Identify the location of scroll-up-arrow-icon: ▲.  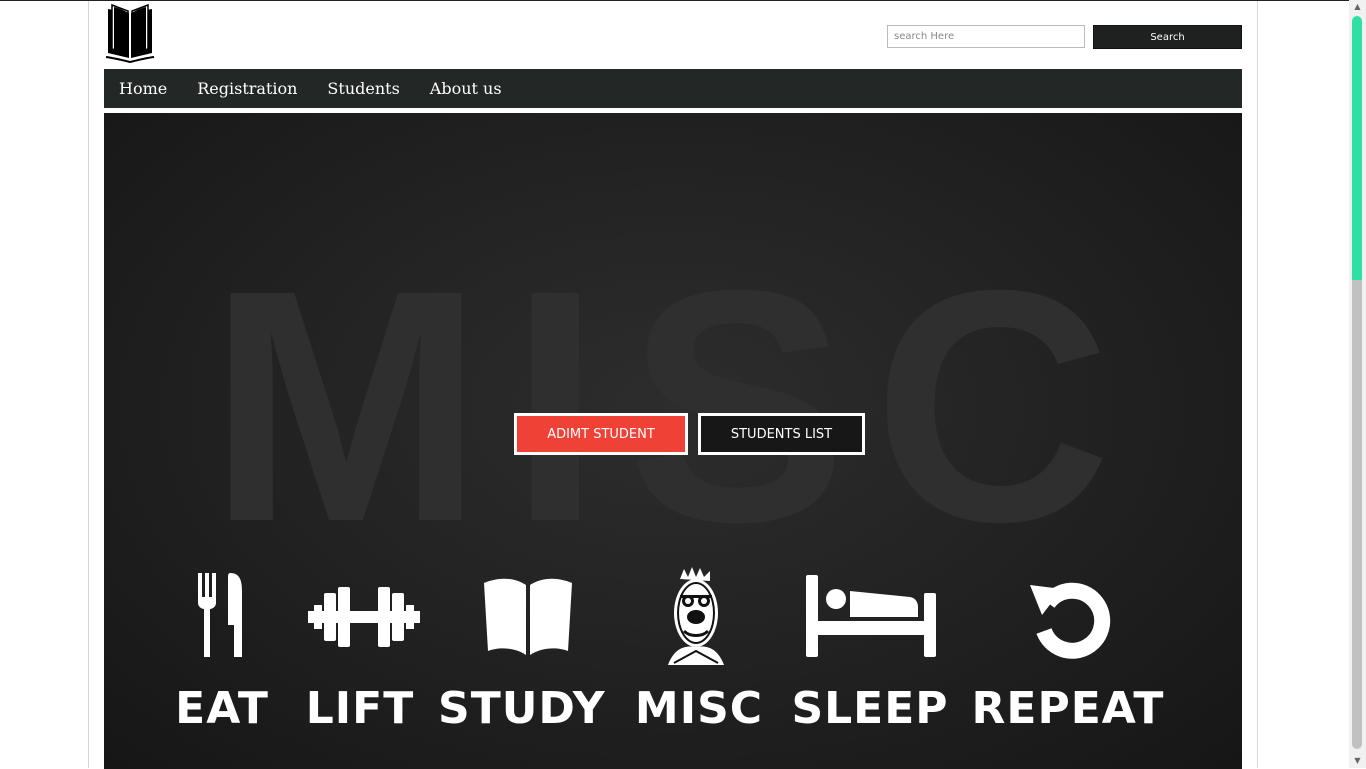
(1357, 7).